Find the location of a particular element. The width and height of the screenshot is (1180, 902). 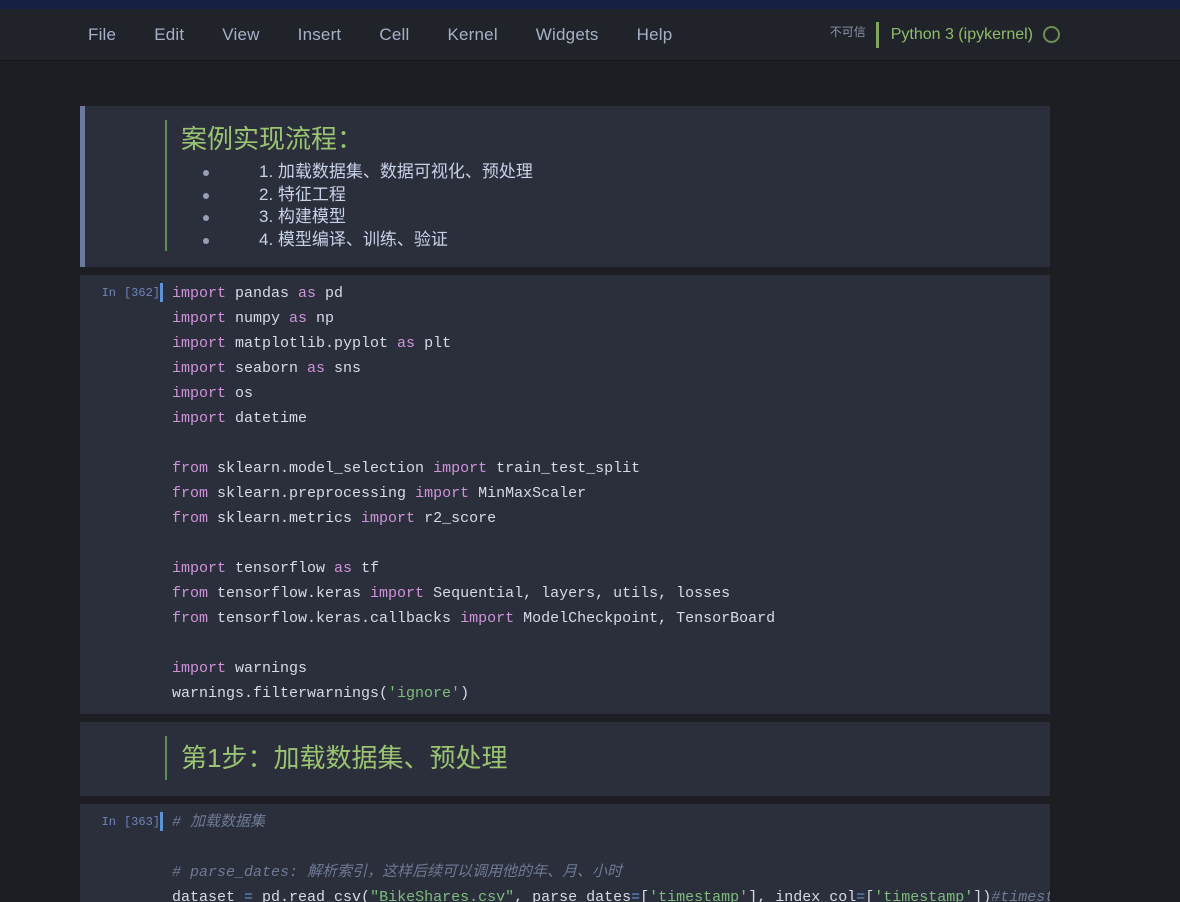

code-token: matplotlib.pyplot is located at coordinates (312, 344).